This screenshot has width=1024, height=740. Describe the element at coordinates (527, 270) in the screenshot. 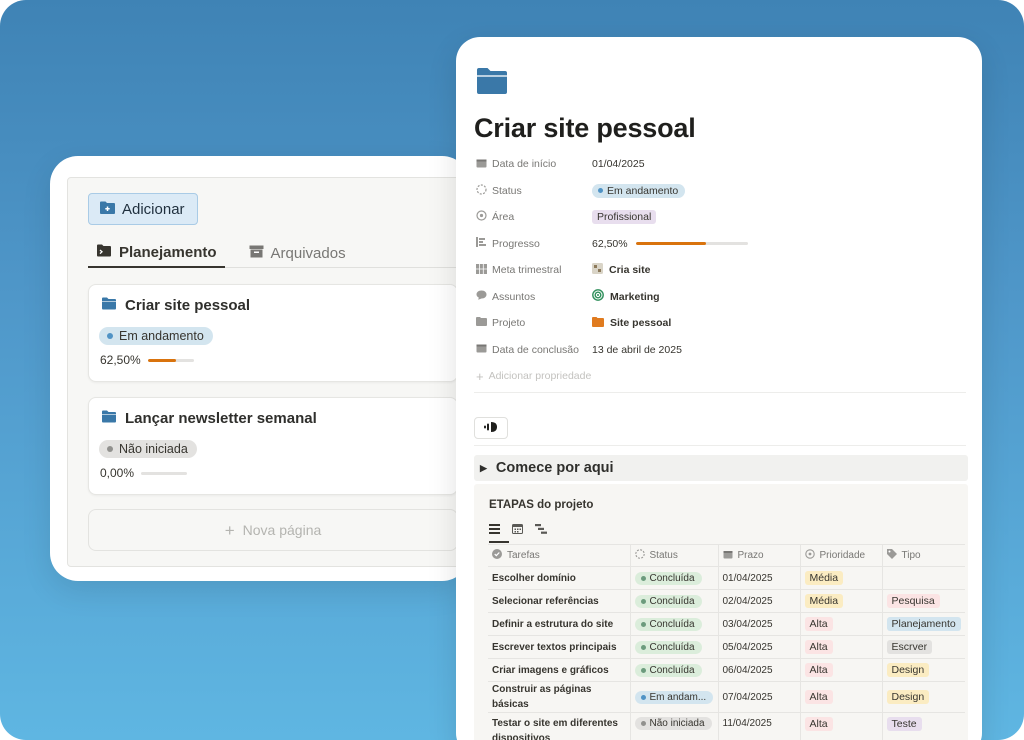

I see `property-label: Meta trimestral` at that location.